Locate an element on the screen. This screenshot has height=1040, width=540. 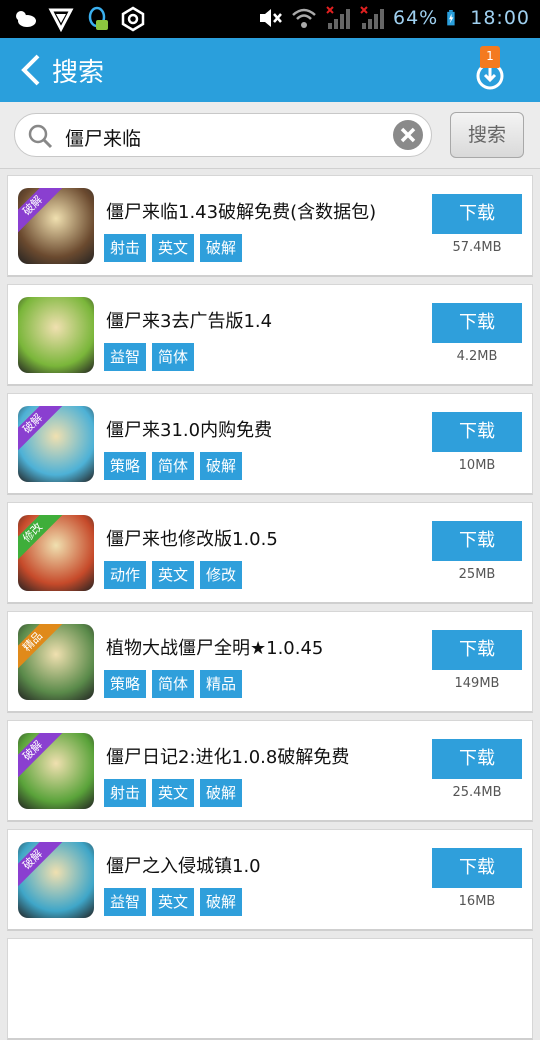
tag-list: 策略 简体 精品 is located at coordinates (173, 684).